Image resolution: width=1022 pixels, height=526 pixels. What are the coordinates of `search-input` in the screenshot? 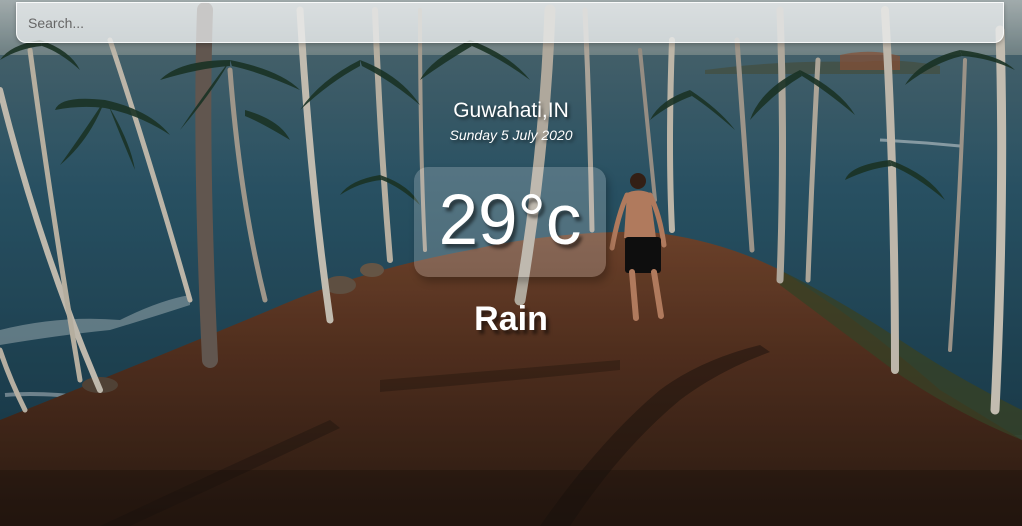 It's located at (510, 22).